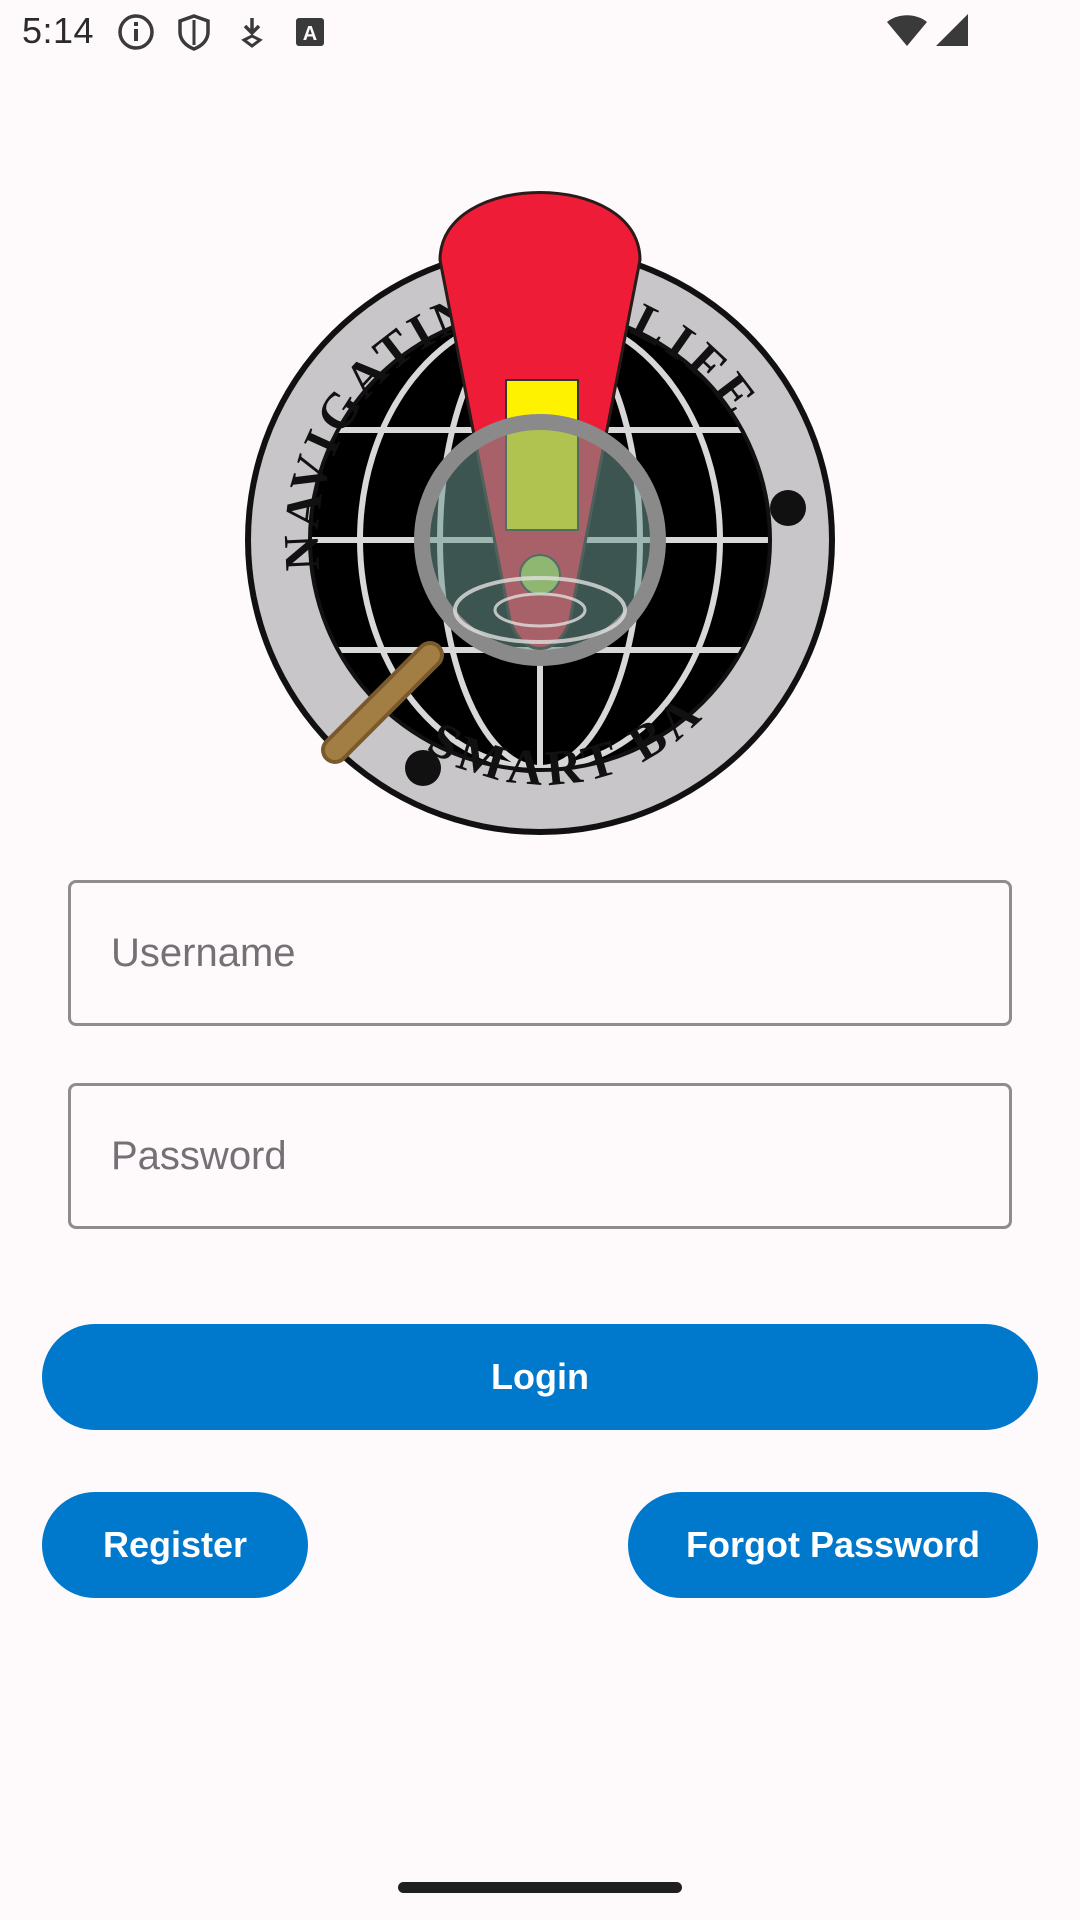 This screenshot has height=1920, width=1080. I want to click on password-field, so click(540, 1156).